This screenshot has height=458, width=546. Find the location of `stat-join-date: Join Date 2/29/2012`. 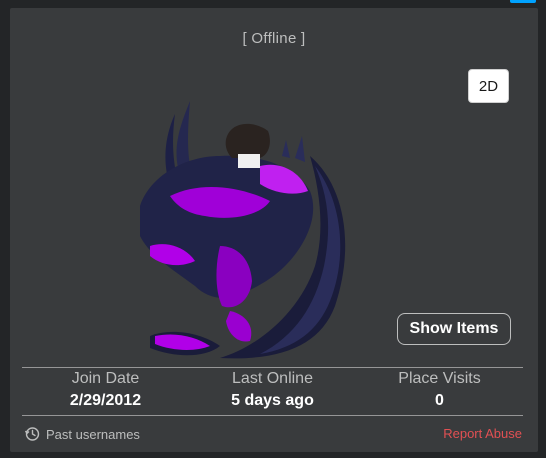

stat-join-date: Join Date 2/29/2012 is located at coordinates (105, 391).